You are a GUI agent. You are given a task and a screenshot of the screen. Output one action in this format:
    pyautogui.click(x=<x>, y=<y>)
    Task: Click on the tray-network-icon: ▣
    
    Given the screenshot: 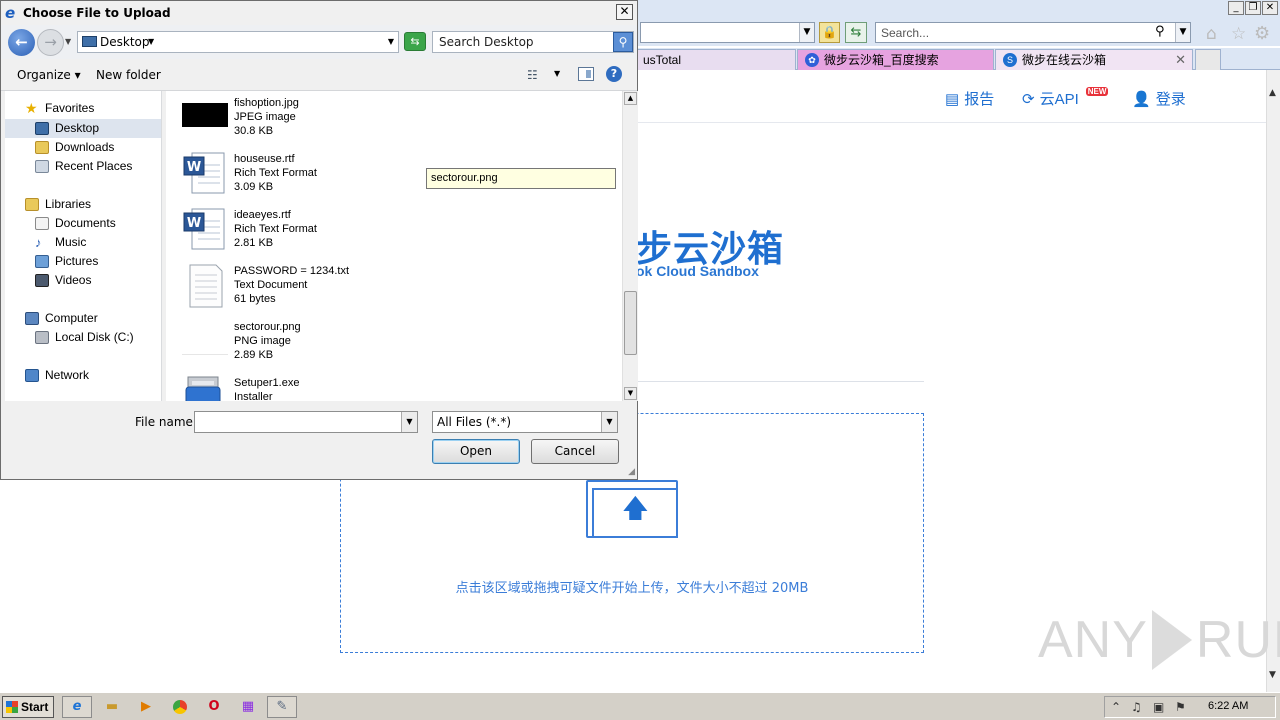 What is the action you would take?
    pyautogui.click(x=1158, y=707)
    